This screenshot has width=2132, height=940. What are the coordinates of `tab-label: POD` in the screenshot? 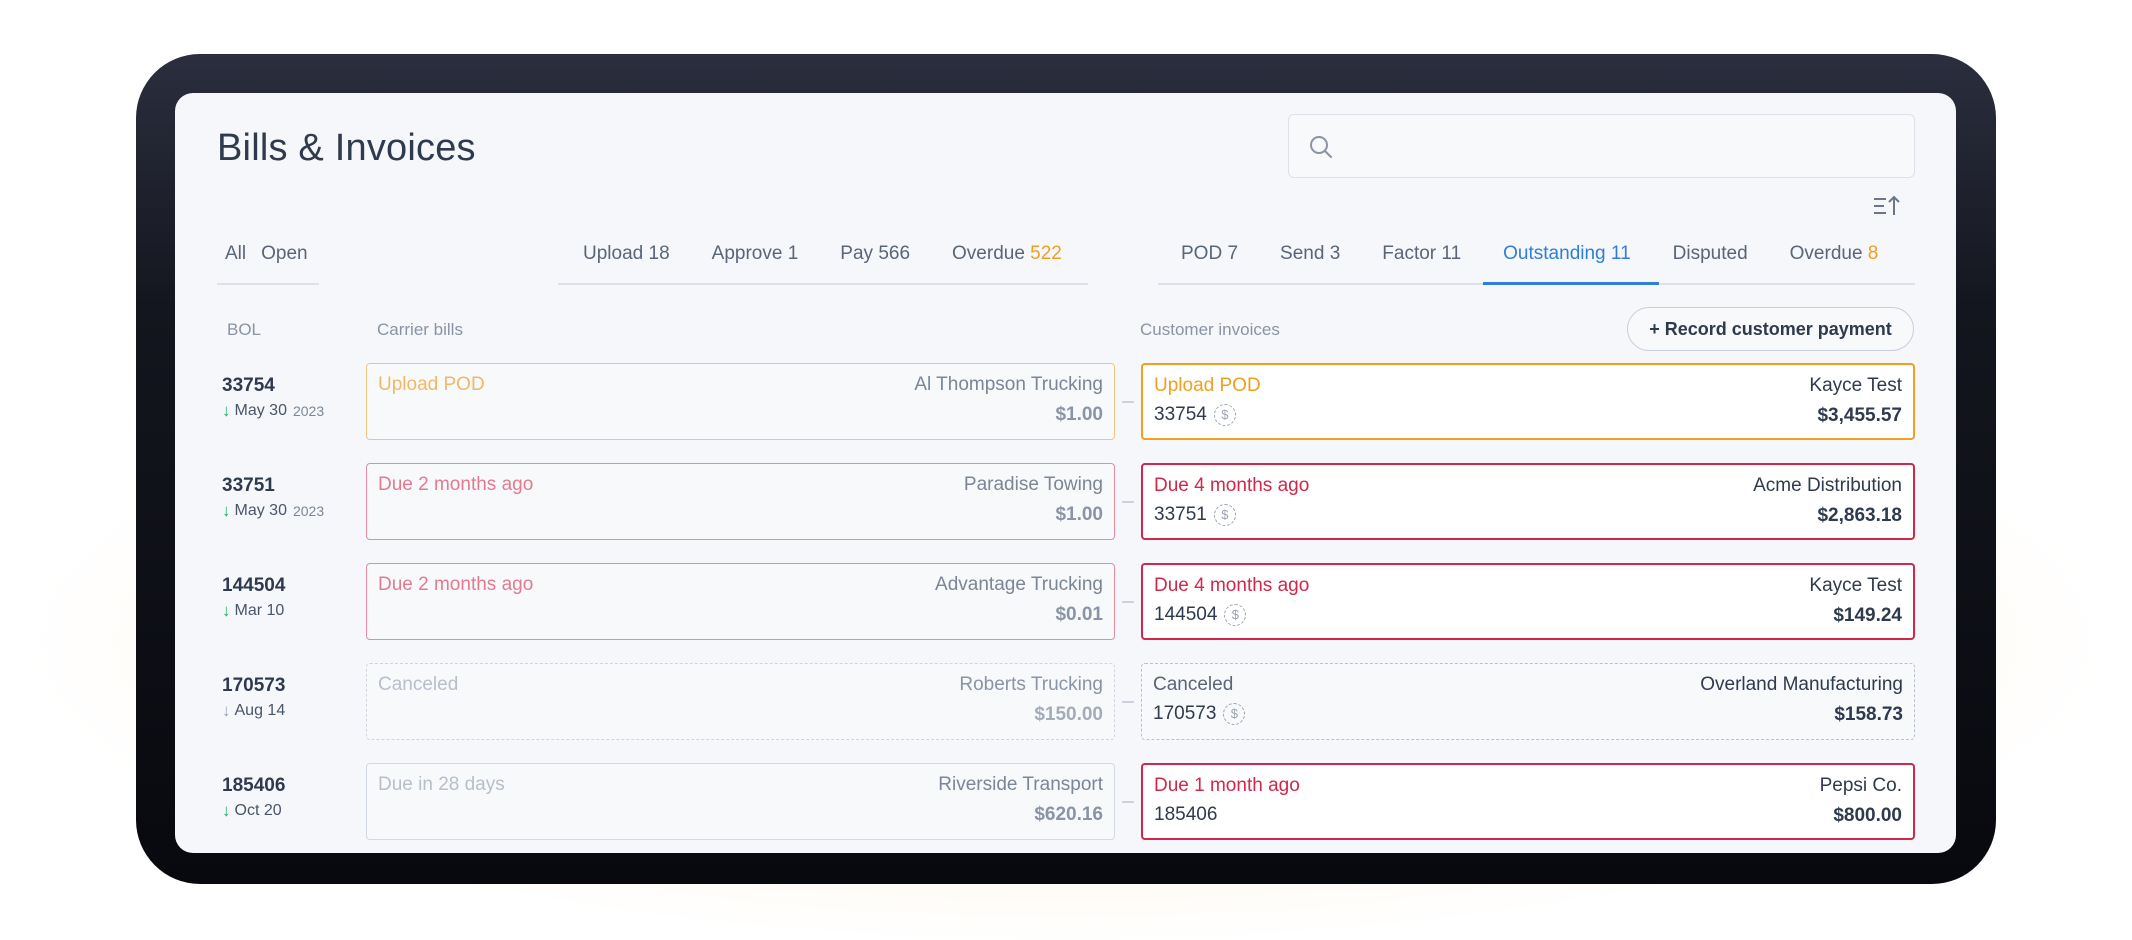 It's located at (1202, 253).